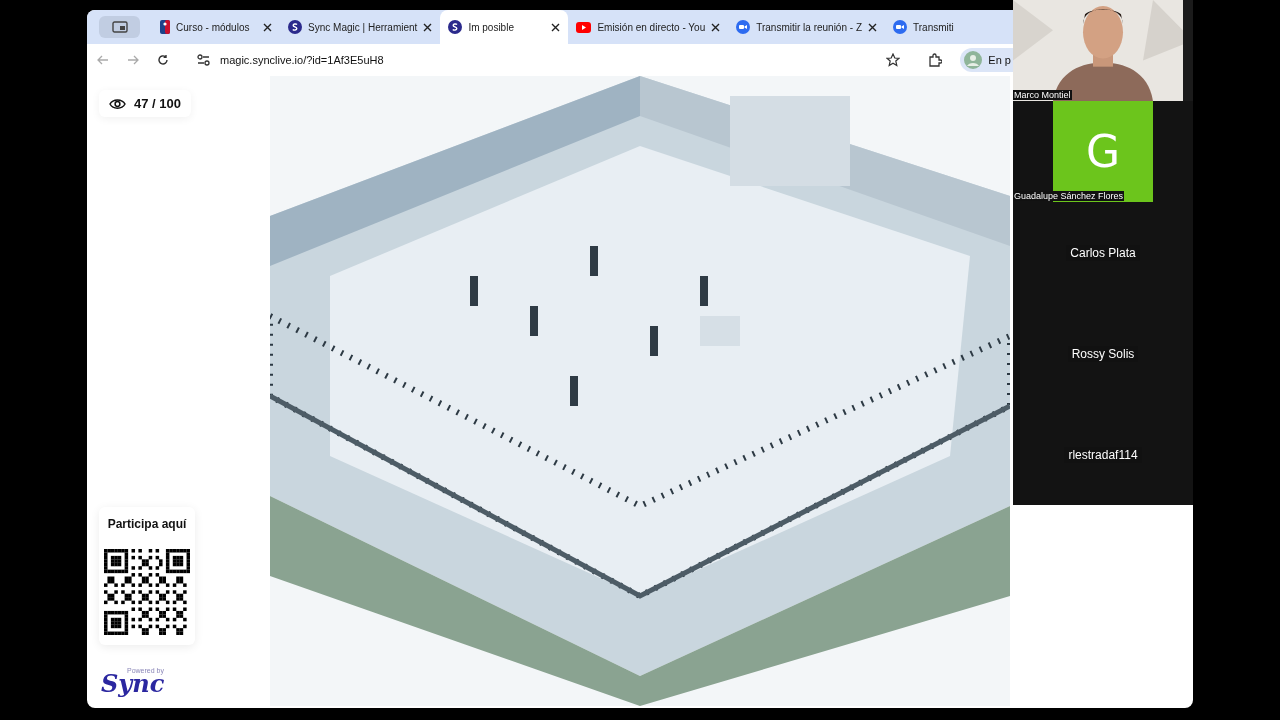  Describe the element at coordinates (934, 27) in the screenshot. I see `tab-title: Transmiti` at that location.